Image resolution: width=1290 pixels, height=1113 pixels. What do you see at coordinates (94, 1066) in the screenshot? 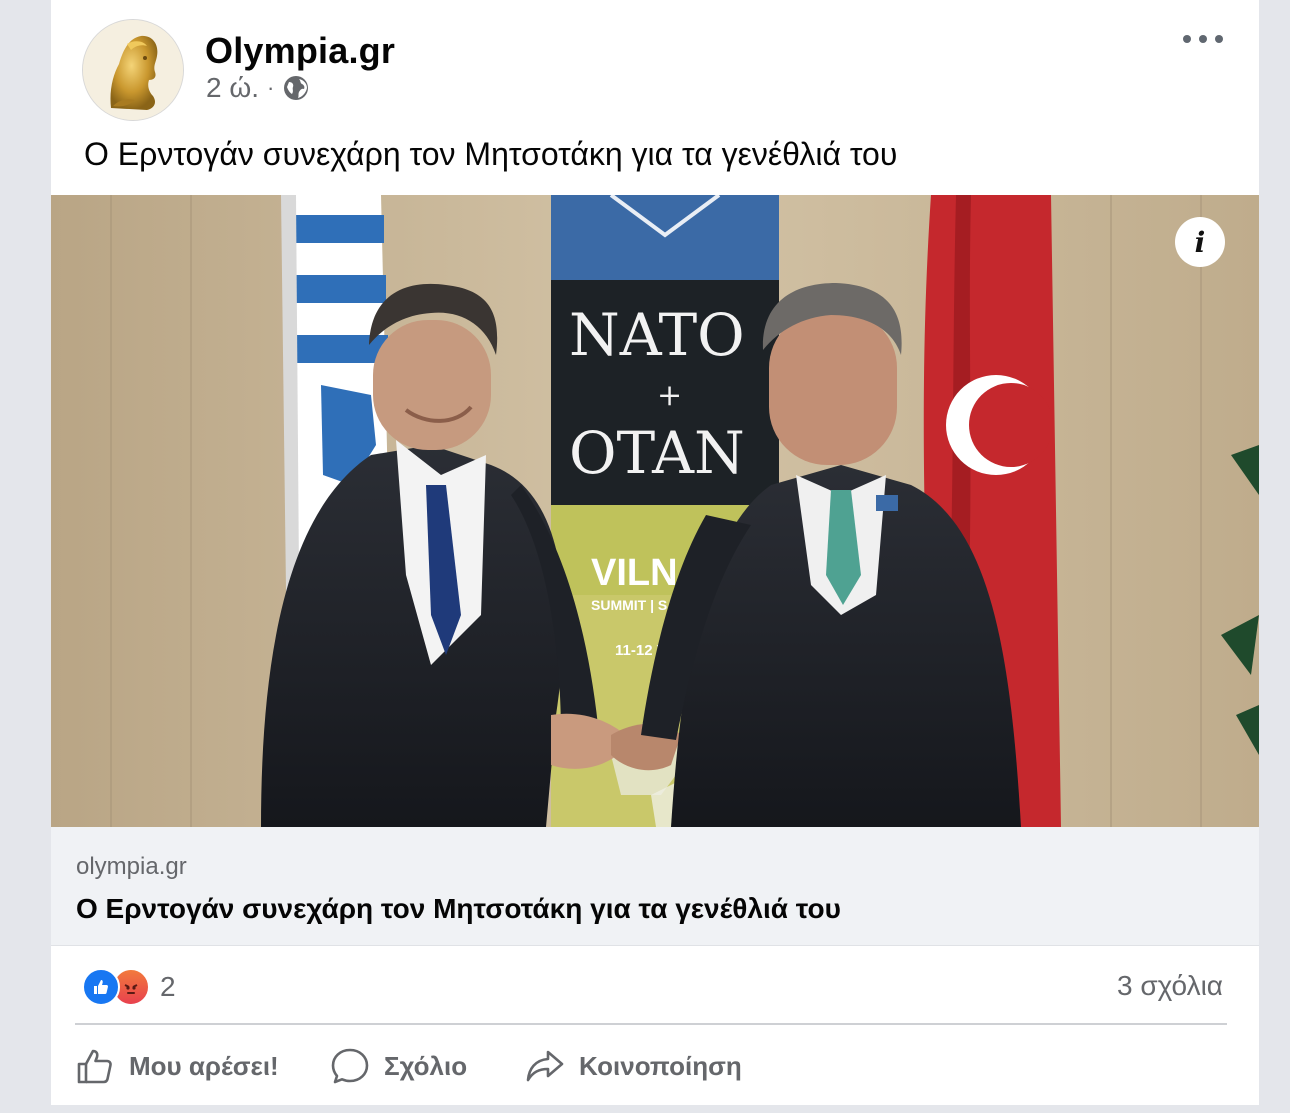
I see `thumbs-up-icon` at bounding box center [94, 1066].